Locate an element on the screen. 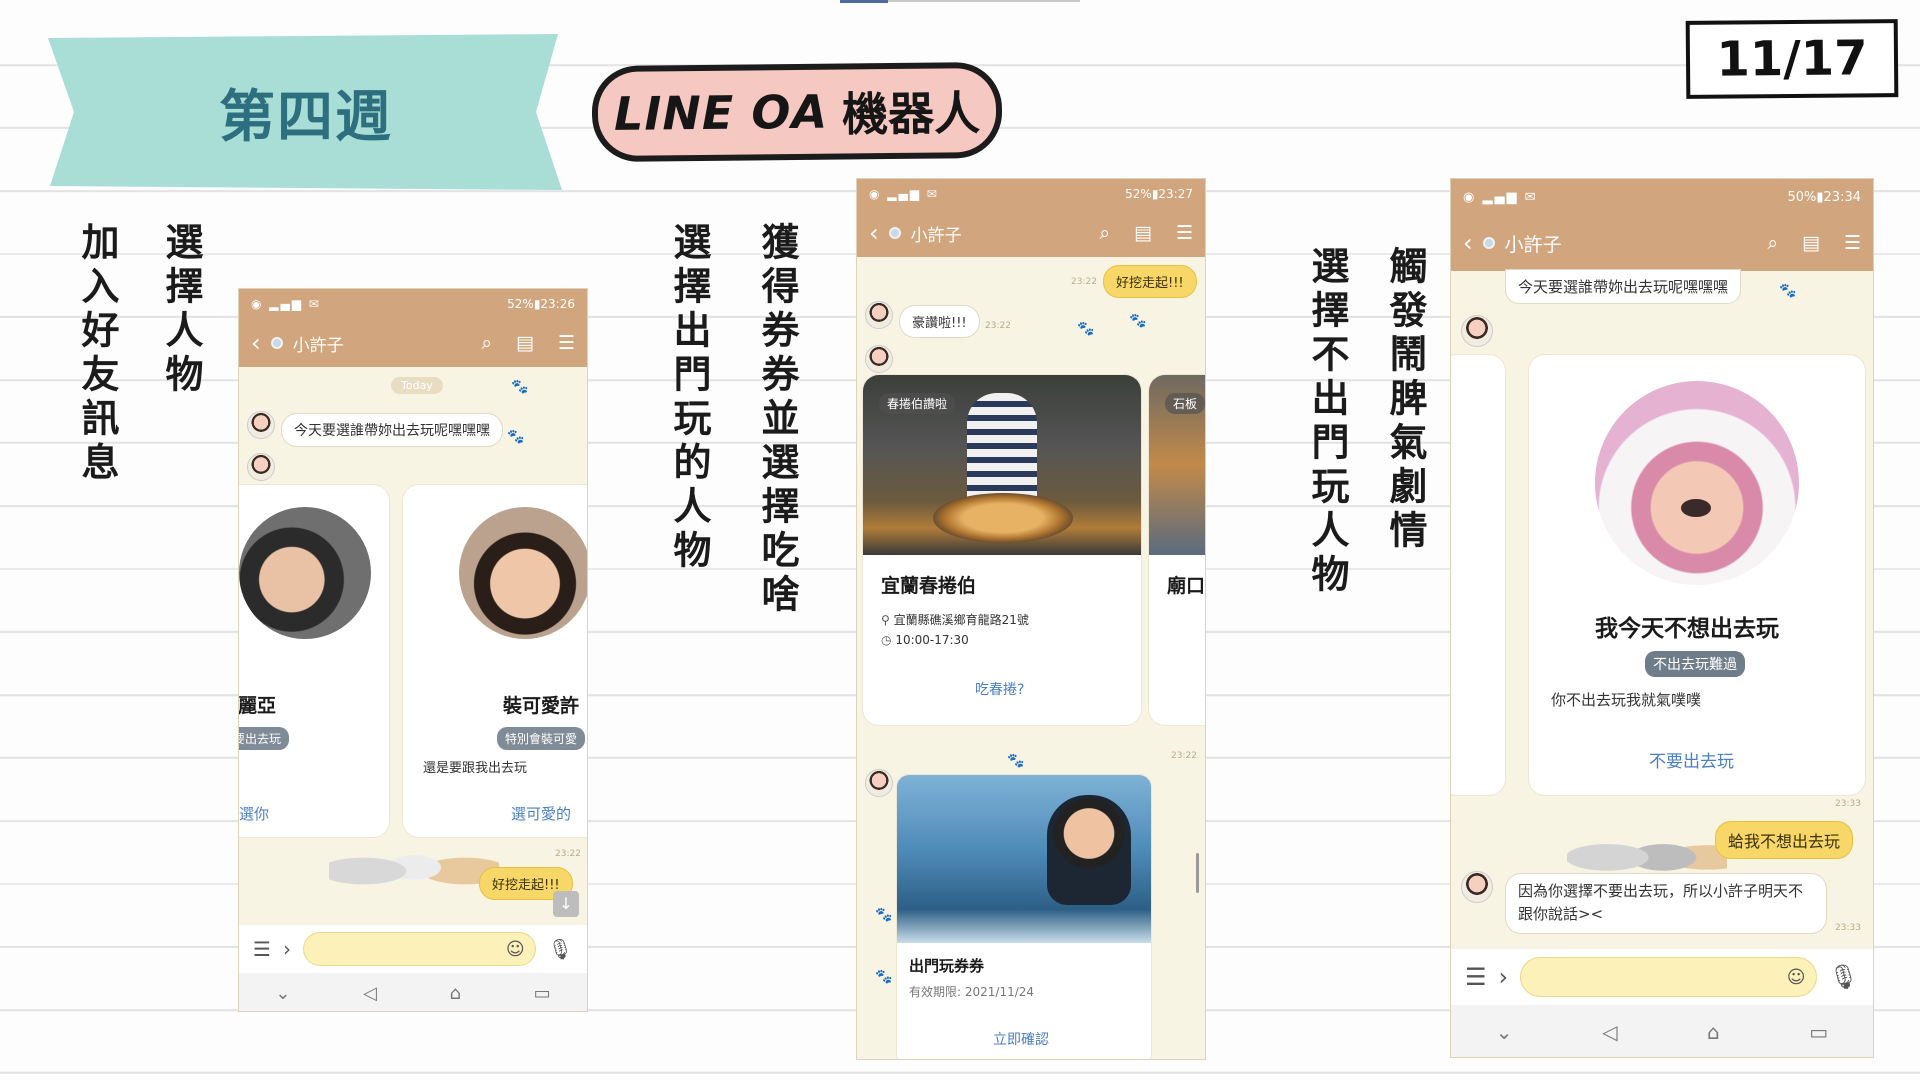 This screenshot has width=1920, height=1080. coupon-confirm-button: 立即確認 is located at coordinates (1021, 1039).